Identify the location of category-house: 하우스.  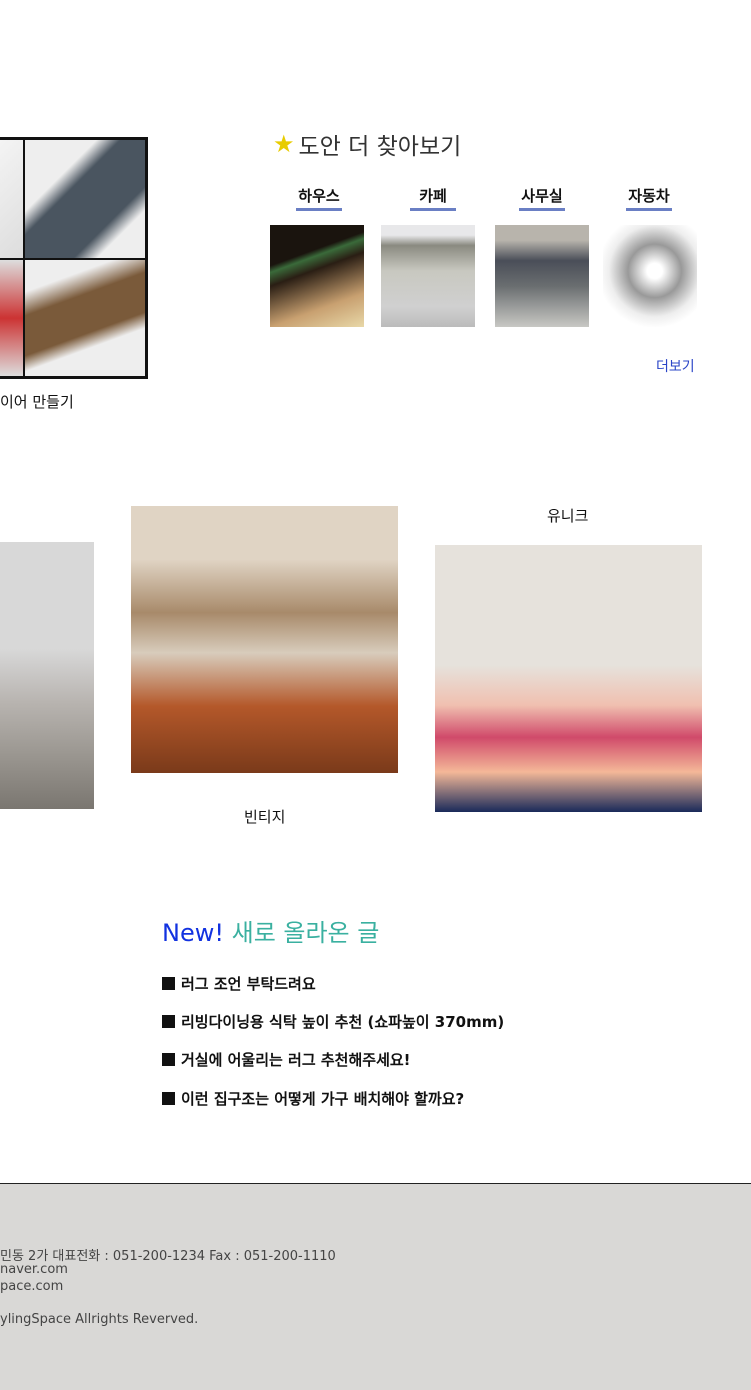
(319, 198).